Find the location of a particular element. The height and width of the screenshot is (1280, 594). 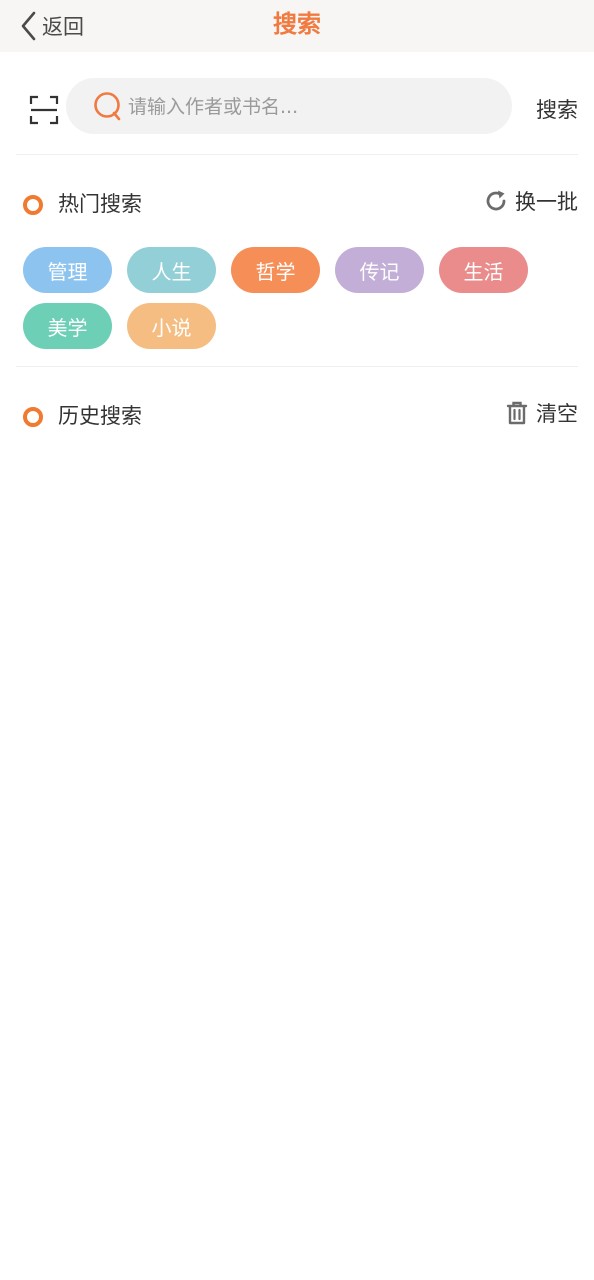

page-title: 搜索 is located at coordinates (297, 24).